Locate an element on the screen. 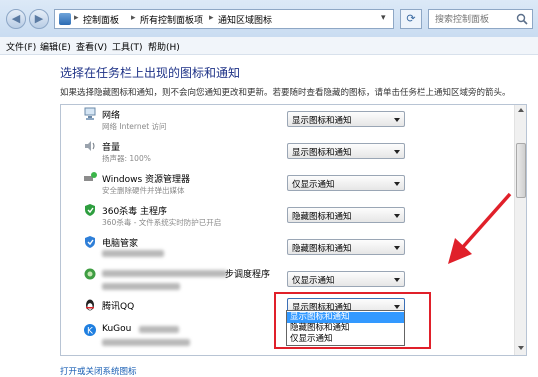 The image size is (538, 377). behavior-select-360: 隐藏图标和通知 is located at coordinates (346, 215).